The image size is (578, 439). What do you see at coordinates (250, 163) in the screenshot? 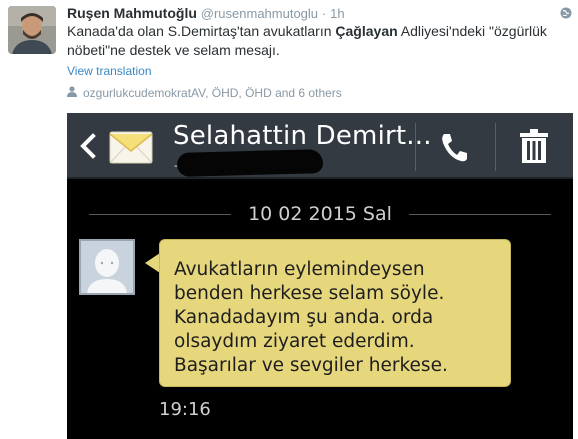
I see `redaction-mark` at bounding box center [250, 163].